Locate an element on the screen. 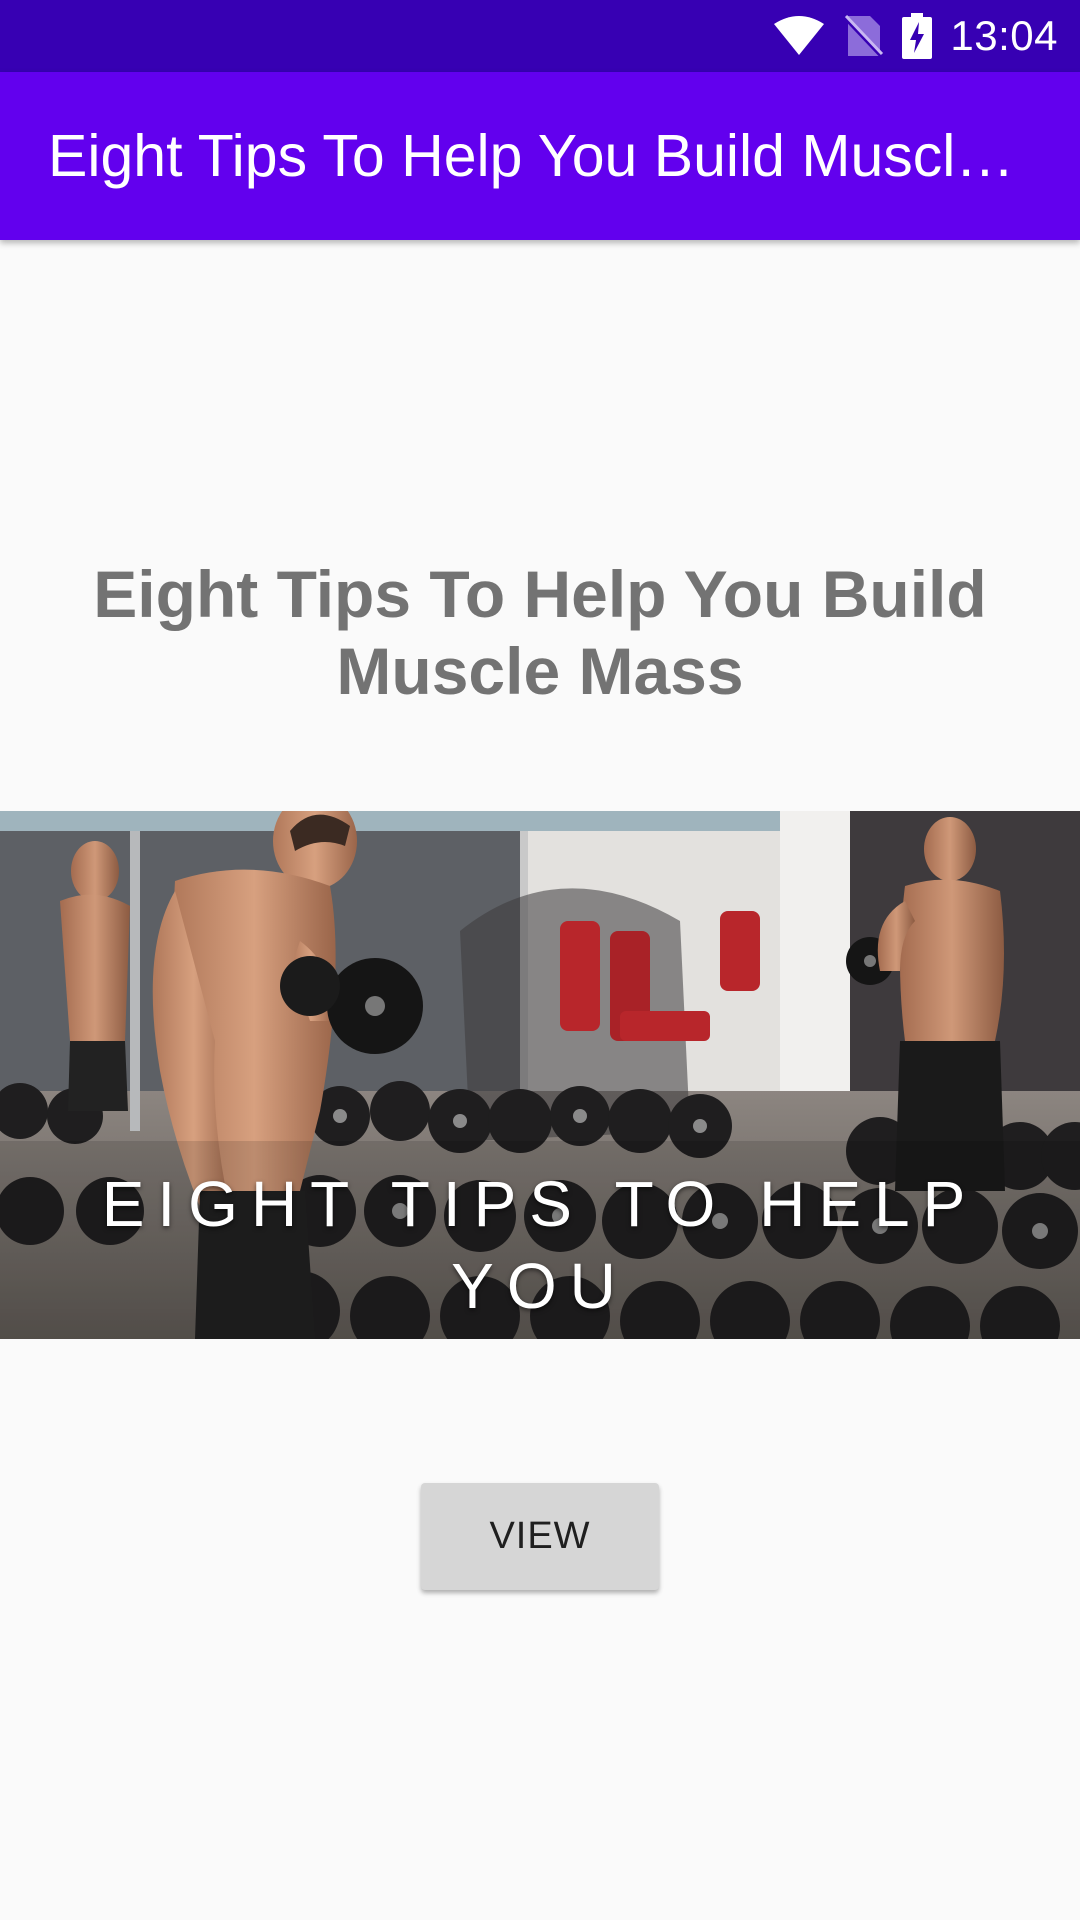 The image size is (1080, 1920). hero-caption: EIGHT TIPS TO HELP YOU BUILD MUSCLE MASS is located at coordinates (540, 1251).